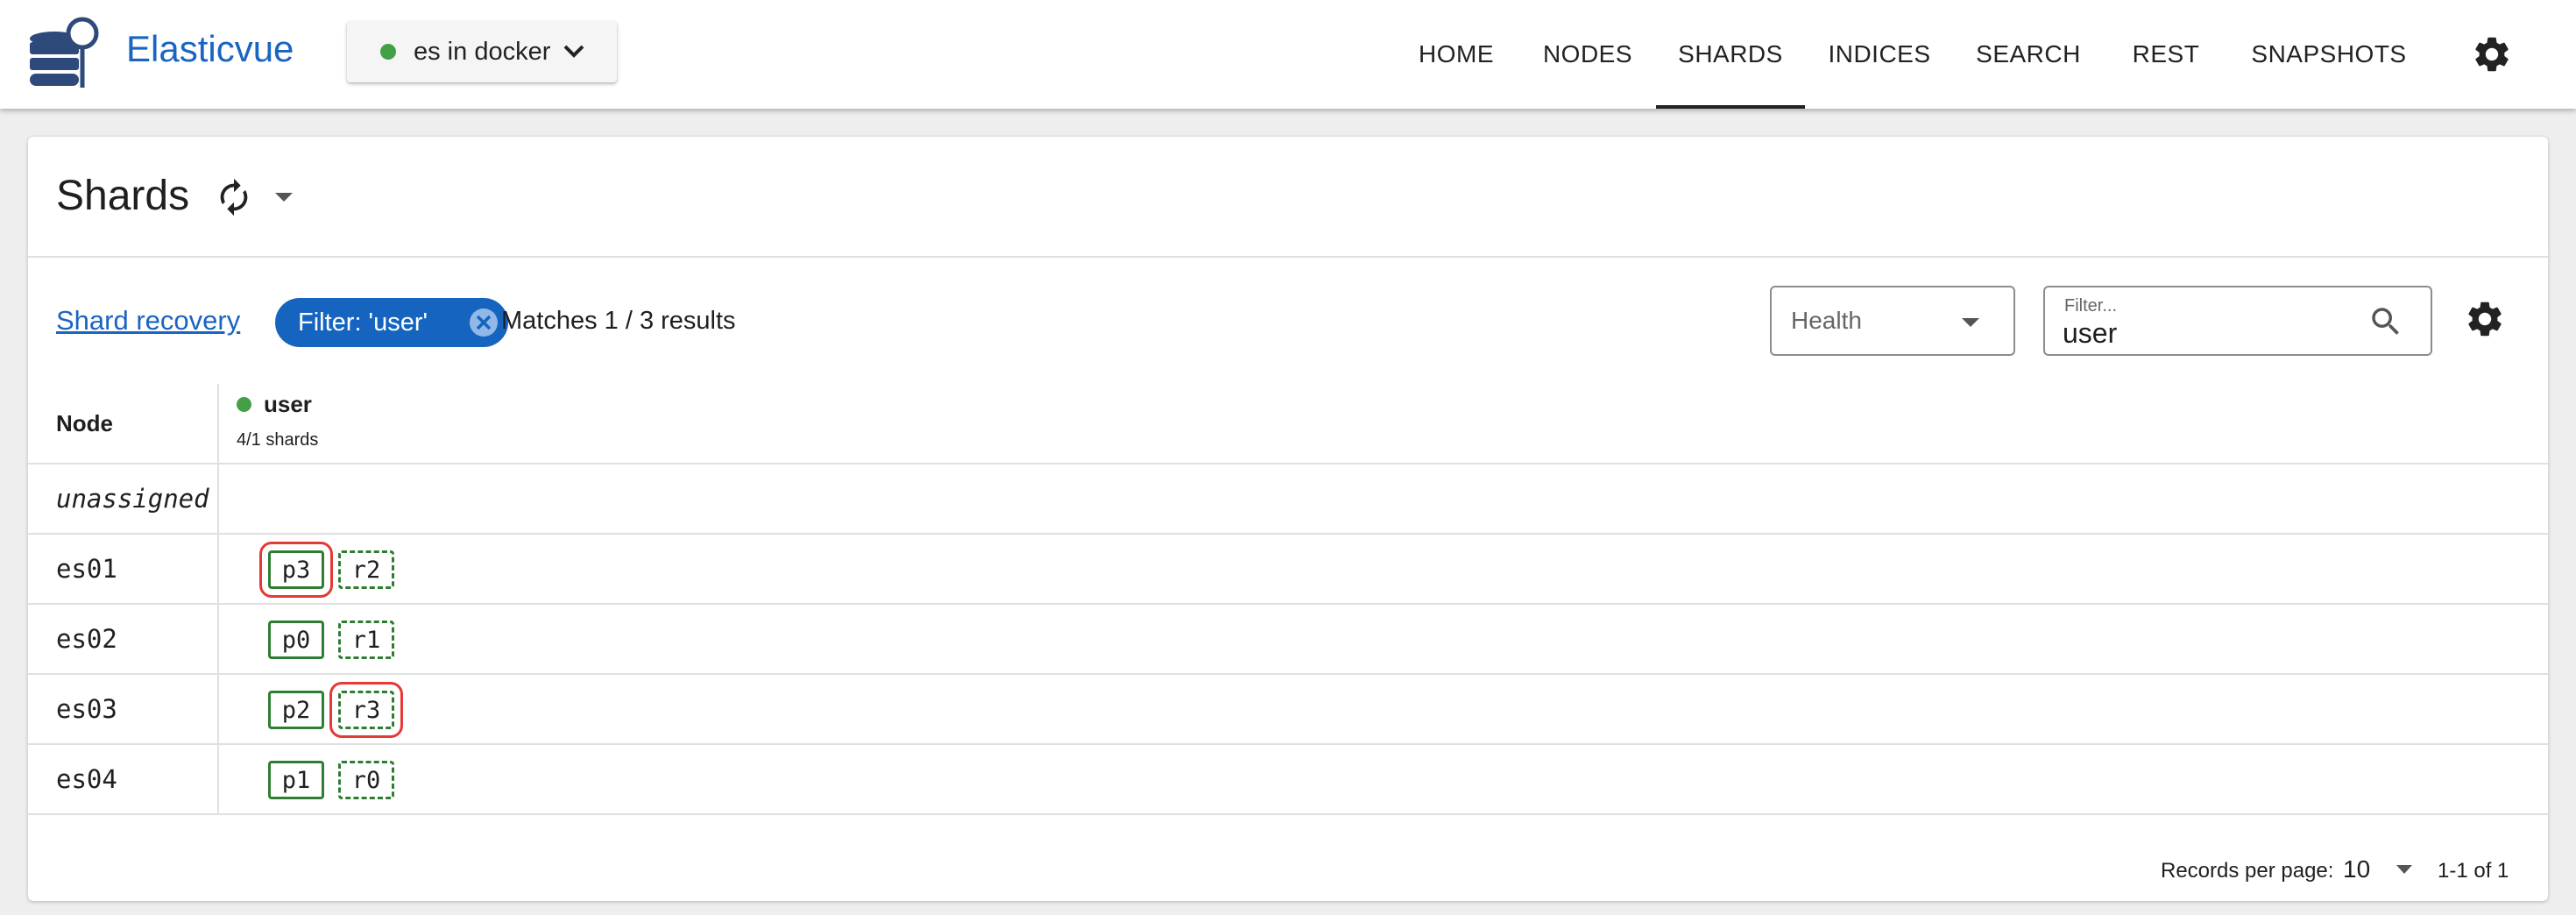 This screenshot has width=2576, height=915. Describe the element at coordinates (86, 779) in the screenshot. I see `node-name: es04` at that location.